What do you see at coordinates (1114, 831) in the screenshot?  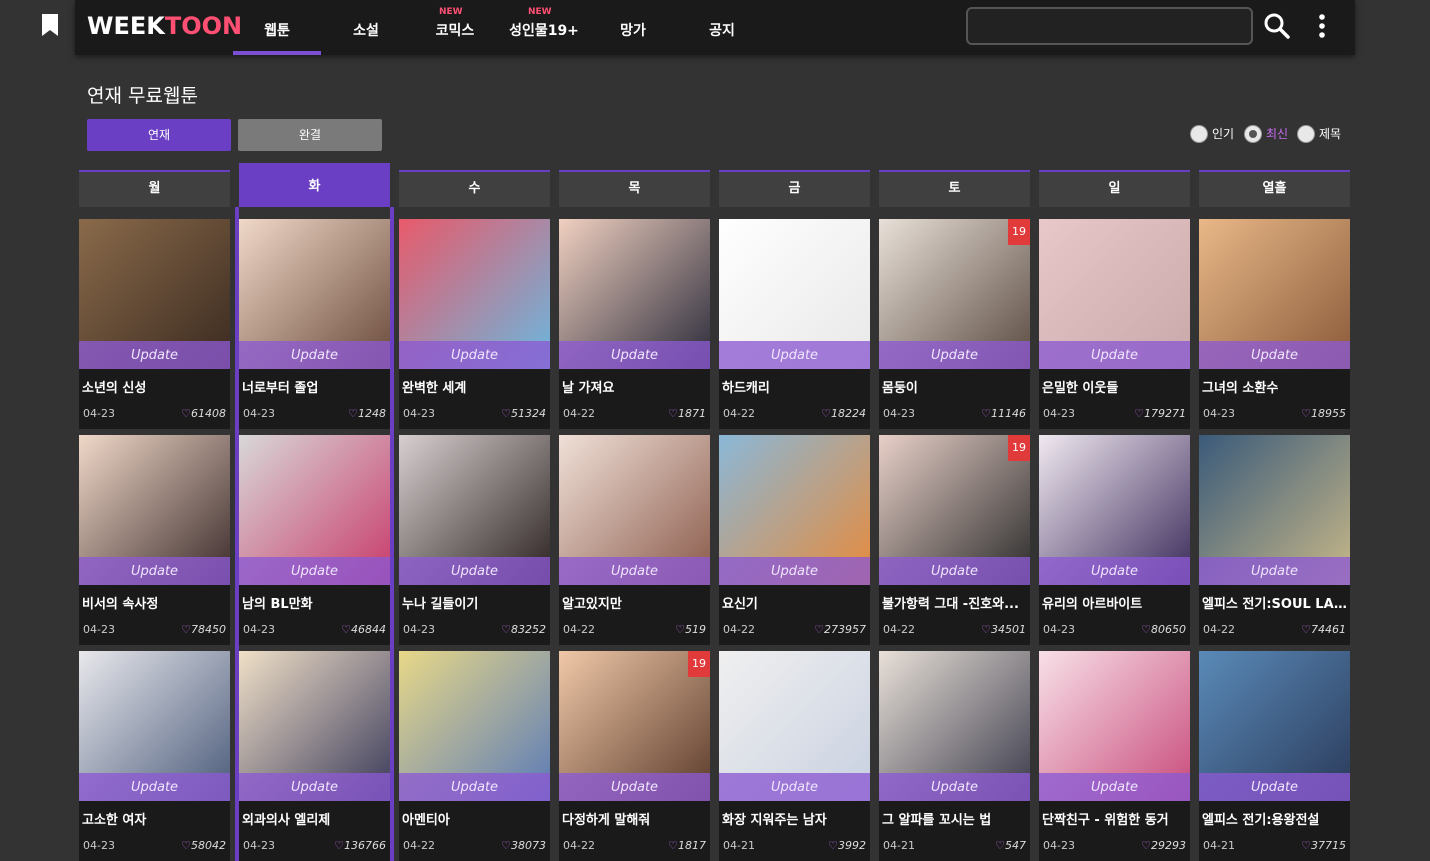 I see `card-info: 단짝친구 - 위험한 동거 04-23 ♡29293` at bounding box center [1114, 831].